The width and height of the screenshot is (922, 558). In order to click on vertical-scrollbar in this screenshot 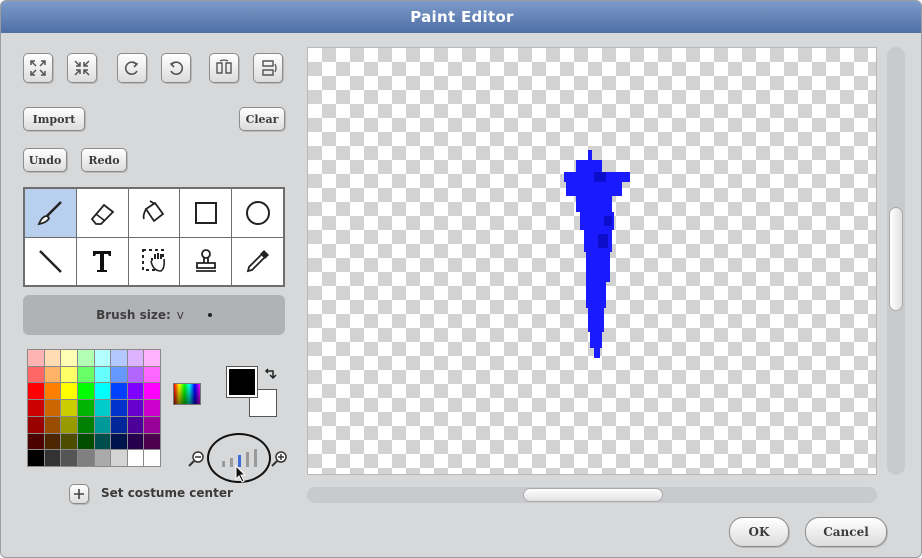, I will do `click(896, 261)`.